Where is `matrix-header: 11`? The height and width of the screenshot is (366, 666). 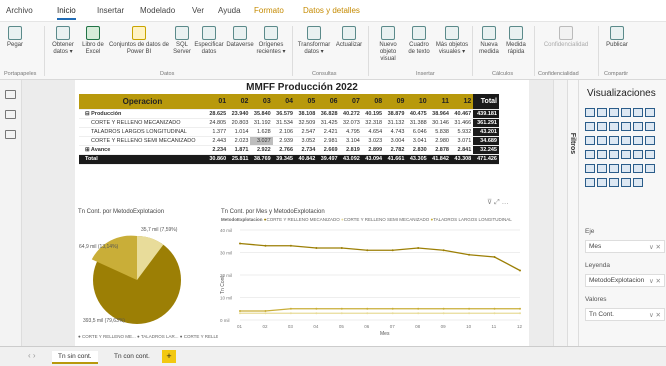 matrix-header: 11 is located at coordinates (439, 102).